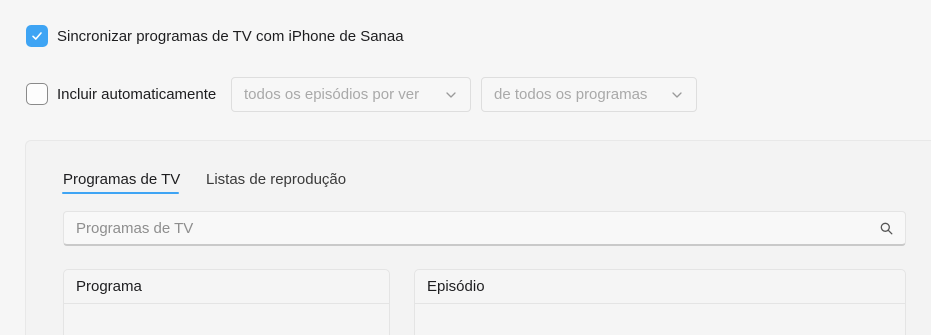  I want to click on program-column: Programa, so click(226, 302).